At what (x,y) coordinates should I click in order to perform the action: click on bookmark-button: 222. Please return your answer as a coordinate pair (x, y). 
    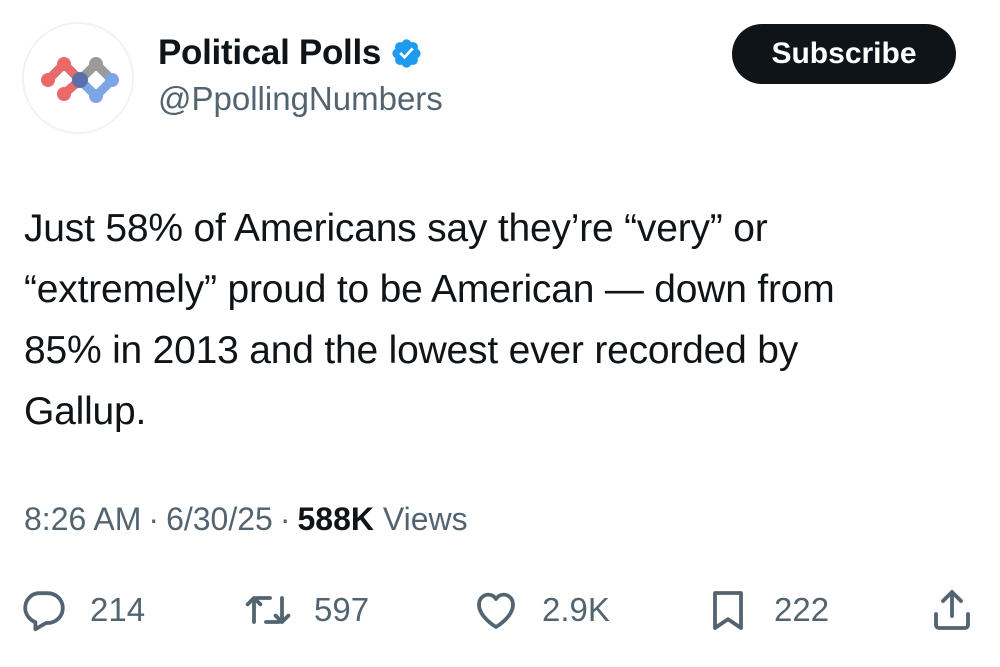
    Looking at the image, I should click on (766, 610).